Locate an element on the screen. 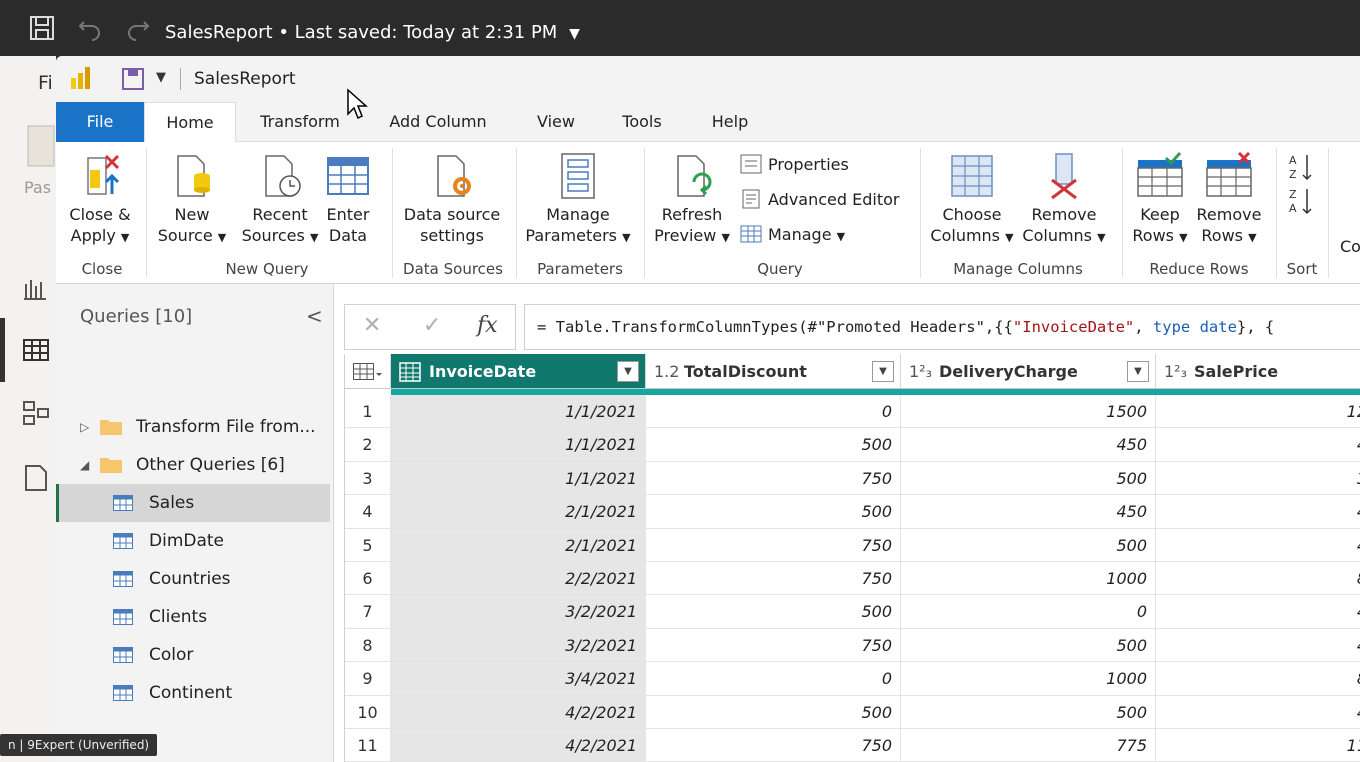 This screenshot has height=762, width=1360. tab-add-column: Add Column is located at coordinates (438, 122).